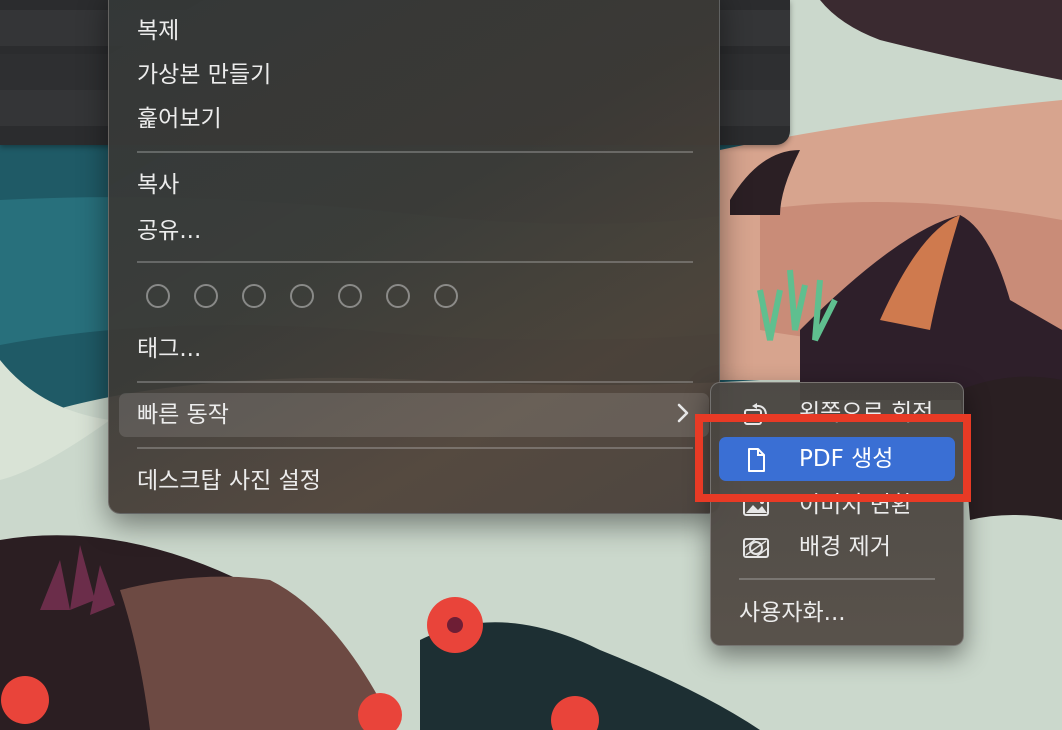 Image resolution: width=1062 pixels, height=730 pixels. I want to click on submenu-item-label: 배경 제거, so click(845, 547).